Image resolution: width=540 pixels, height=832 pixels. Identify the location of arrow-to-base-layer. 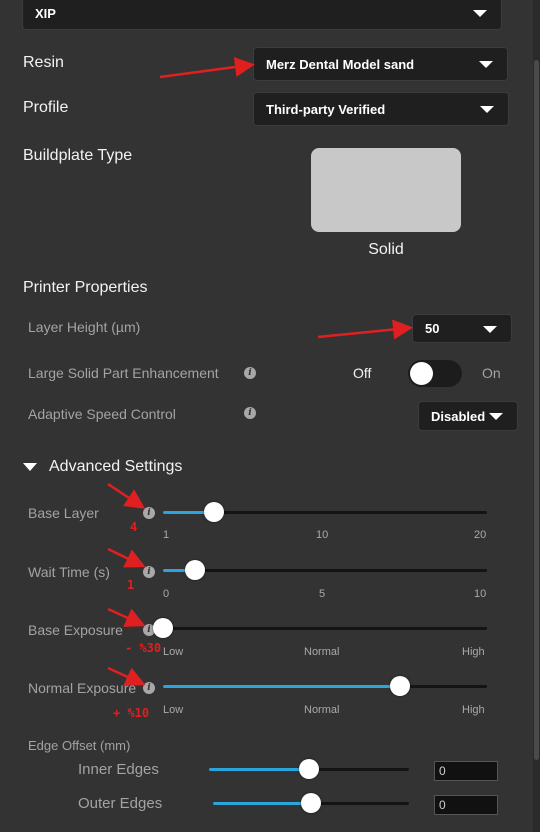
(126, 495).